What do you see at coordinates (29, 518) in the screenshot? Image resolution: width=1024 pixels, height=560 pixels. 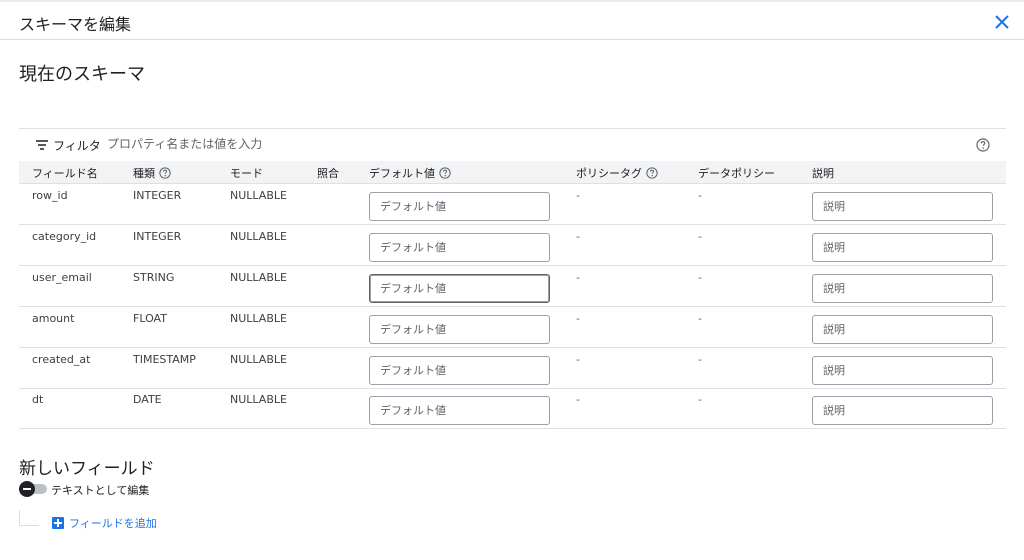 I see `tree-connector` at bounding box center [29, 518].